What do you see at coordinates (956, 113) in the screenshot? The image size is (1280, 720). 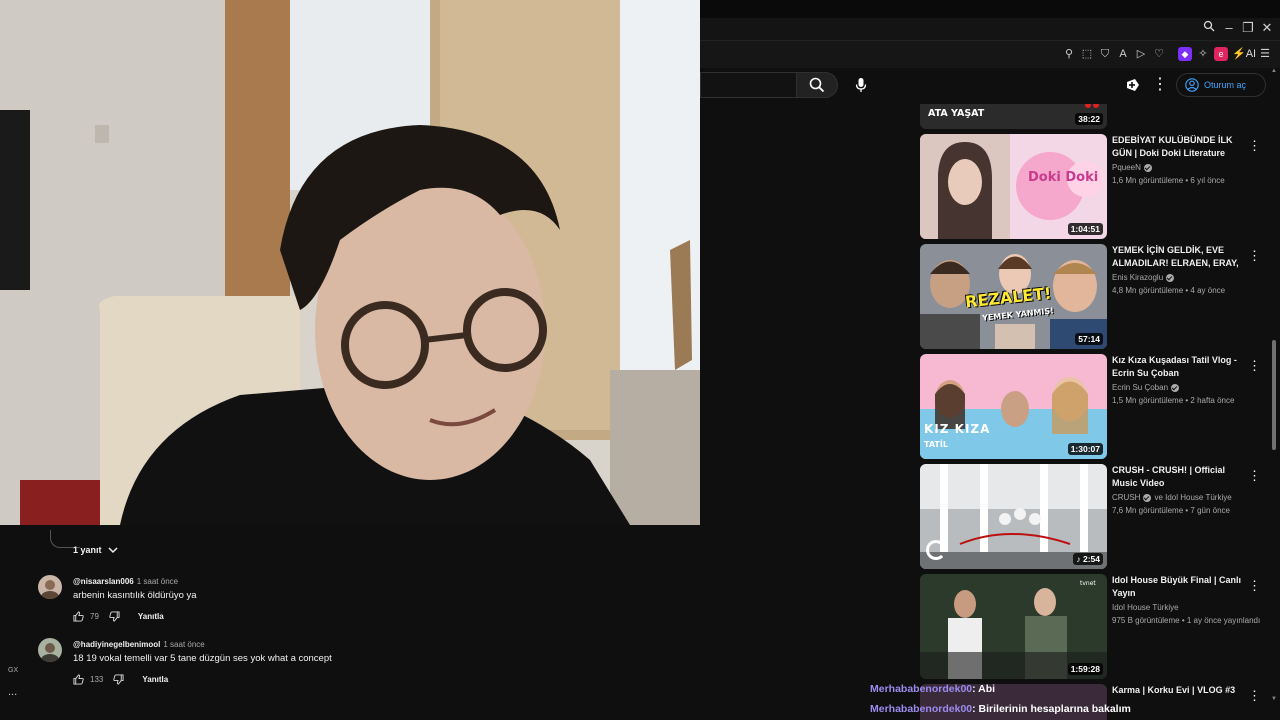 I see `thumbnail-text: ATA YAŞAT` at bounding box center [956, 113].